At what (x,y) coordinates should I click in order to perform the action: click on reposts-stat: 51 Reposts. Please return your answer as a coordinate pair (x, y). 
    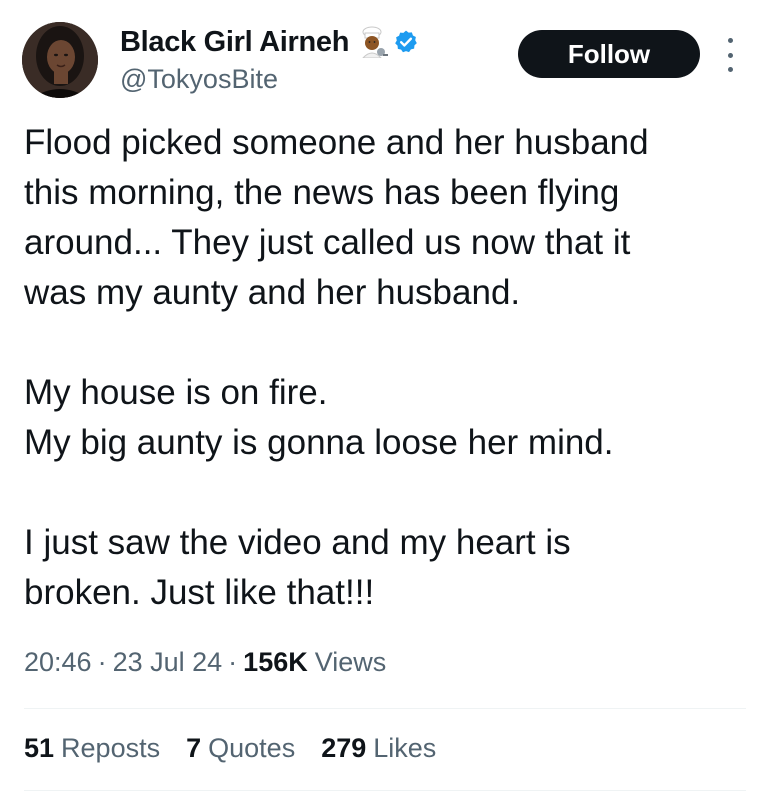
    Looking at the image, I should click on (92, 748).